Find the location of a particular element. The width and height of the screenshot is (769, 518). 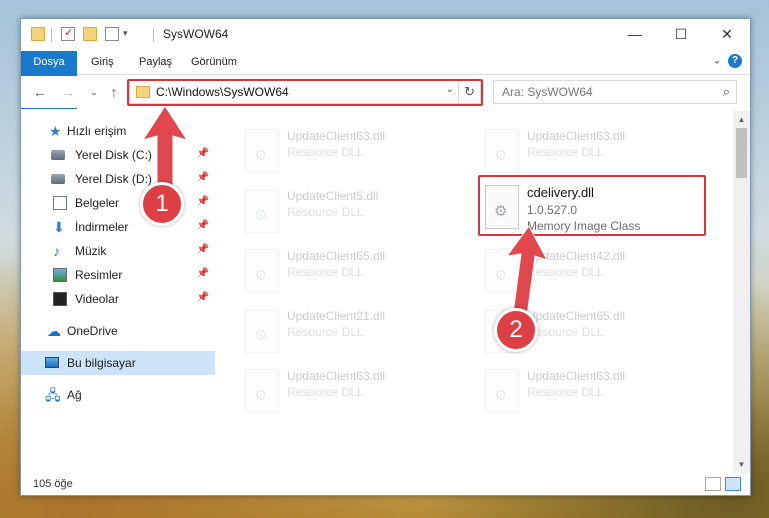

sidebar-item-label: Müzik is located at coordinates (91, 251).